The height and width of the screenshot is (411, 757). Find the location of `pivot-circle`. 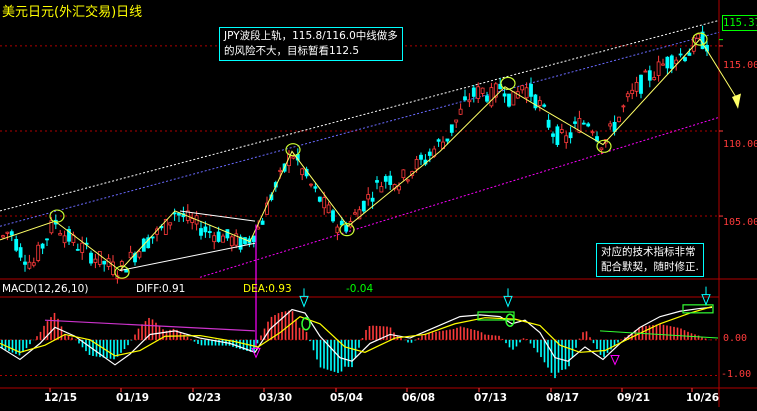

pivot-circle is located at coordinates (508, 83).